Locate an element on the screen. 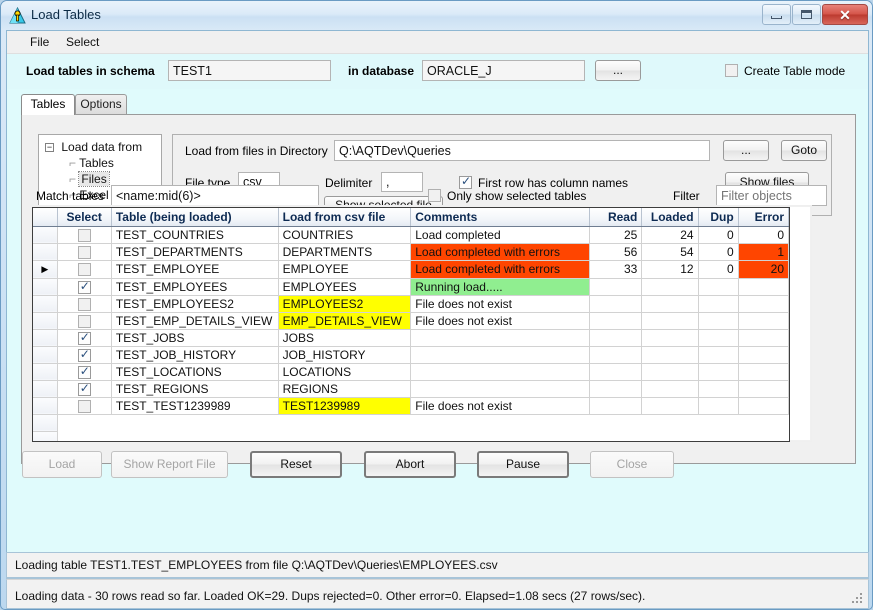  only-selected-checkbox is located at coordinates (434, 195).